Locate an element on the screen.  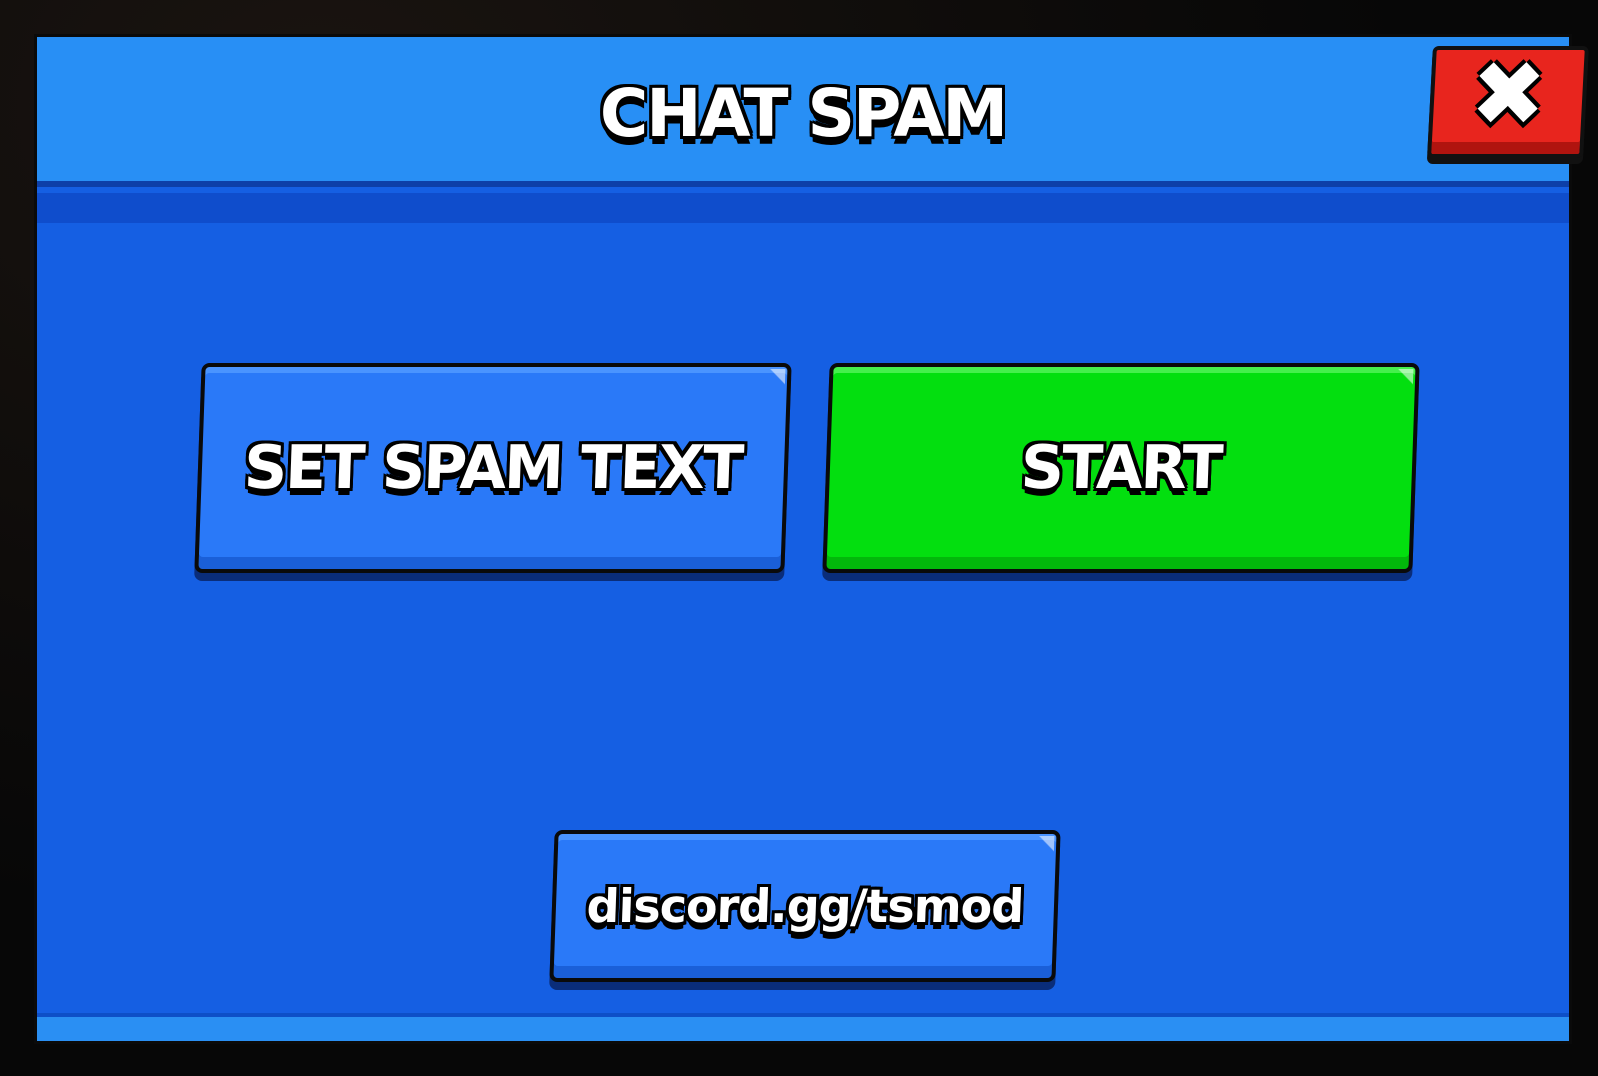
header-divider is located at coordinates (803, 208).